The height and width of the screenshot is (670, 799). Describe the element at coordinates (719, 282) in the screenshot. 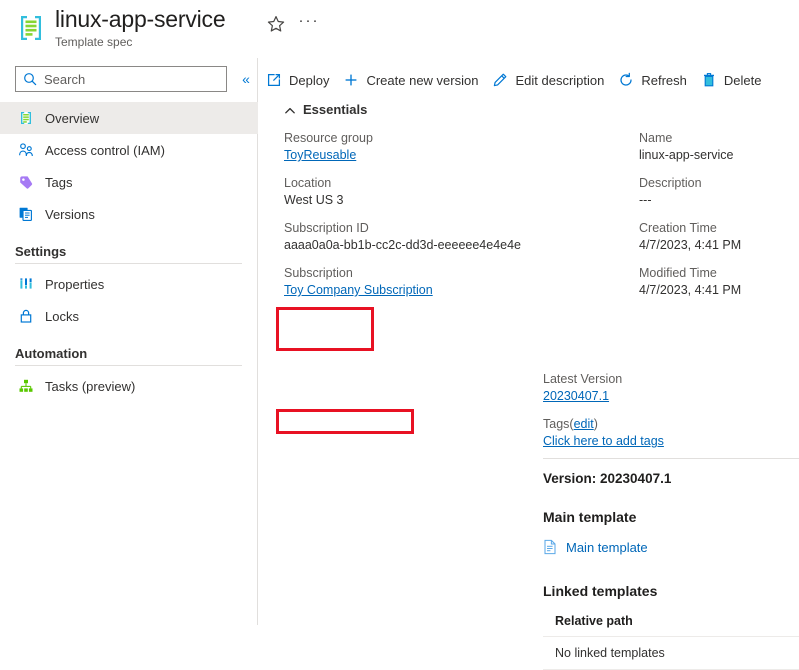

I see `essentials-pair-modified-time: Modified Time 4/7/2023, 4:41 PM` at that location.